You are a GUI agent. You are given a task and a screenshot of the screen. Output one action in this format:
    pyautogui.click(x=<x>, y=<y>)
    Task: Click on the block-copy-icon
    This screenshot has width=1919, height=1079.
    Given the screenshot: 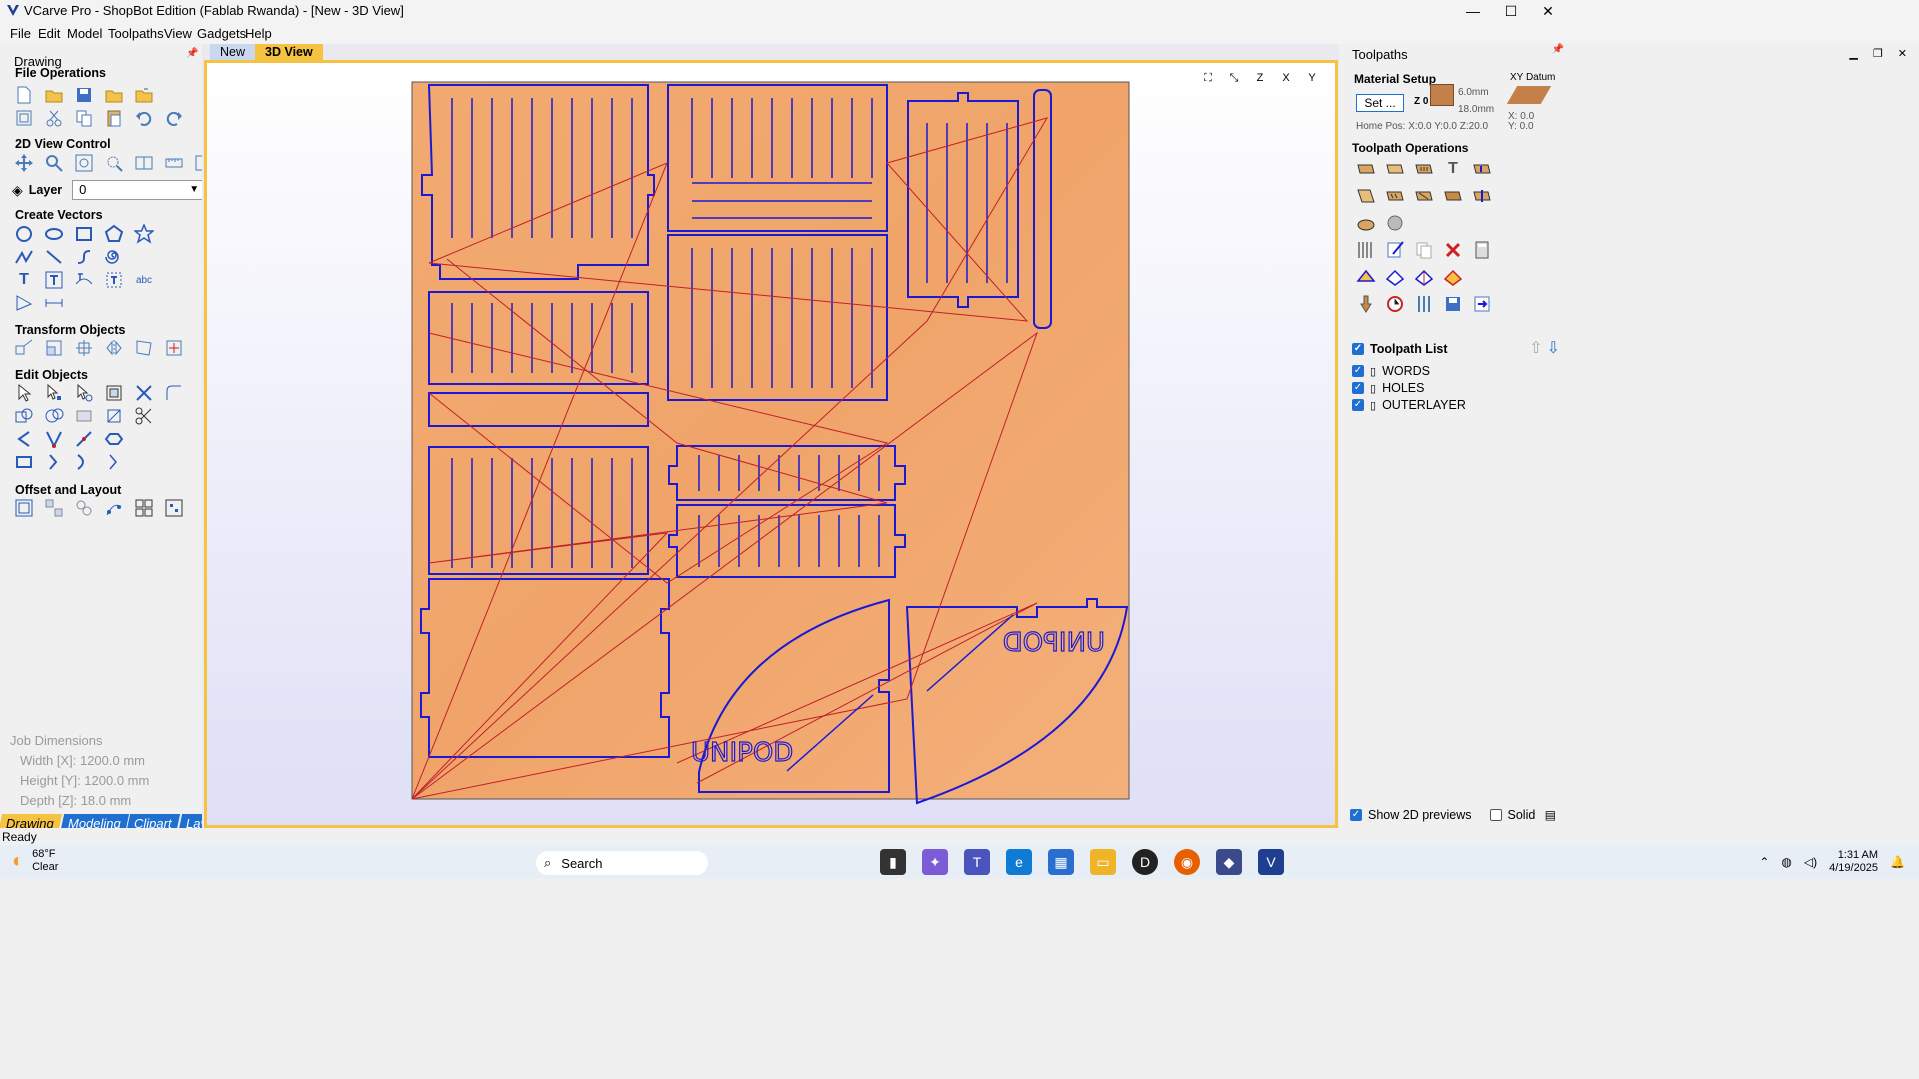 What is the action you would take?
    pyautogui.click(x=144, y=508)
    